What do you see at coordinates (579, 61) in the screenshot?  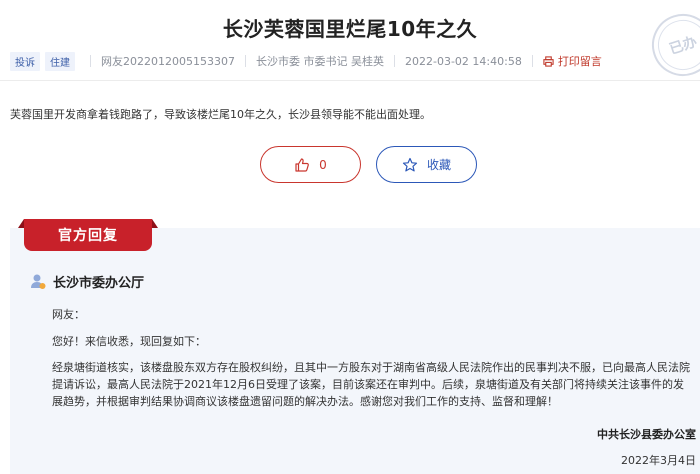 I see `print-label: 打印留言` at bounding box center [579, 61].